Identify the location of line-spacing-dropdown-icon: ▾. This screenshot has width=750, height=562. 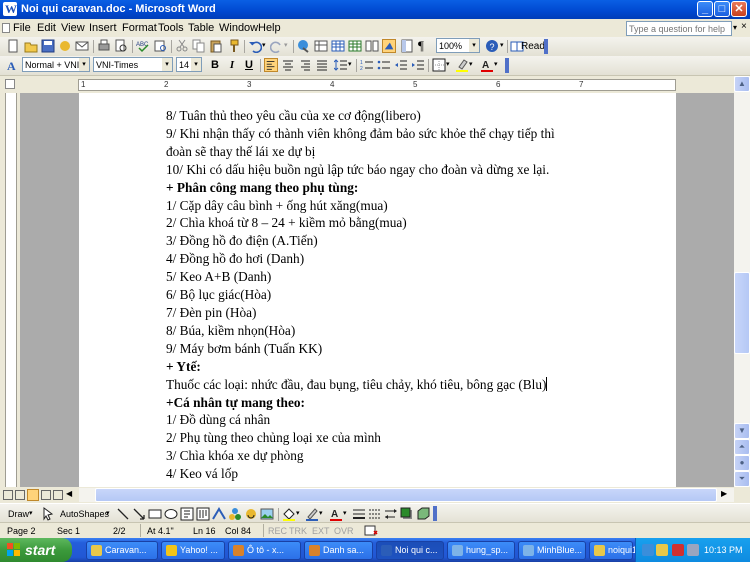
(350, 64).